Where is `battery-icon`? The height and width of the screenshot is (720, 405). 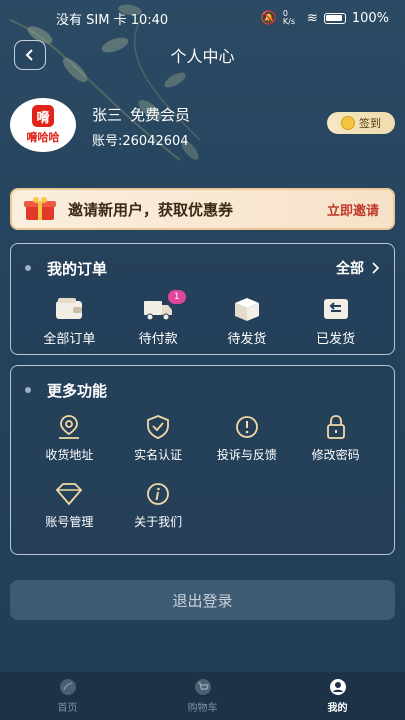
battery-icon is located at coordinates (334, 18).